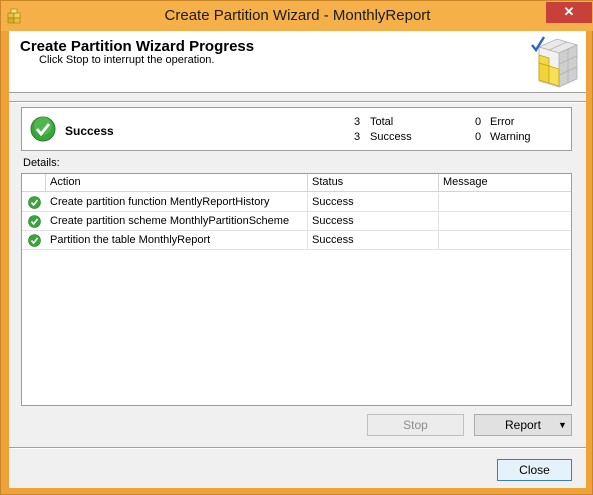 This screenshot has width=593, height=495. What do you see at coordinates (562, 425) in the screenshot?
I see `chevron-down-icon: ▼` at bounding box center [562, 425].